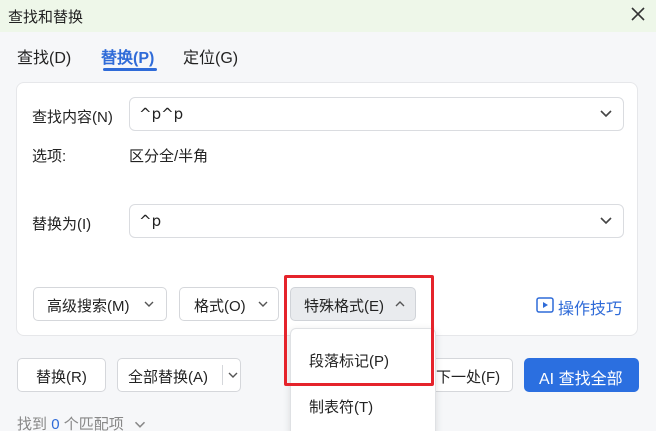  What do you see at coordinates (222, 375) in the screenshot?
I see `split-divider` at bounding box center [222, 375].